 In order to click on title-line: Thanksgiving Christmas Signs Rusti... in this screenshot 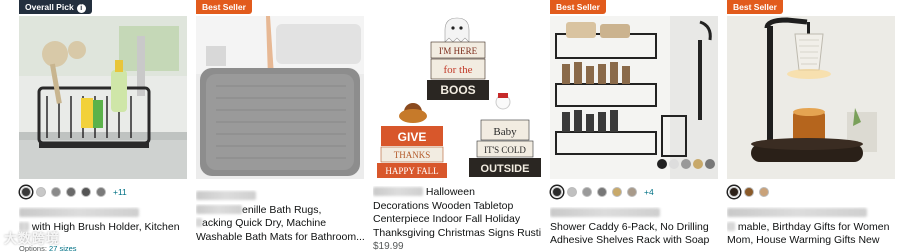, I will do `click(457, 232)`.